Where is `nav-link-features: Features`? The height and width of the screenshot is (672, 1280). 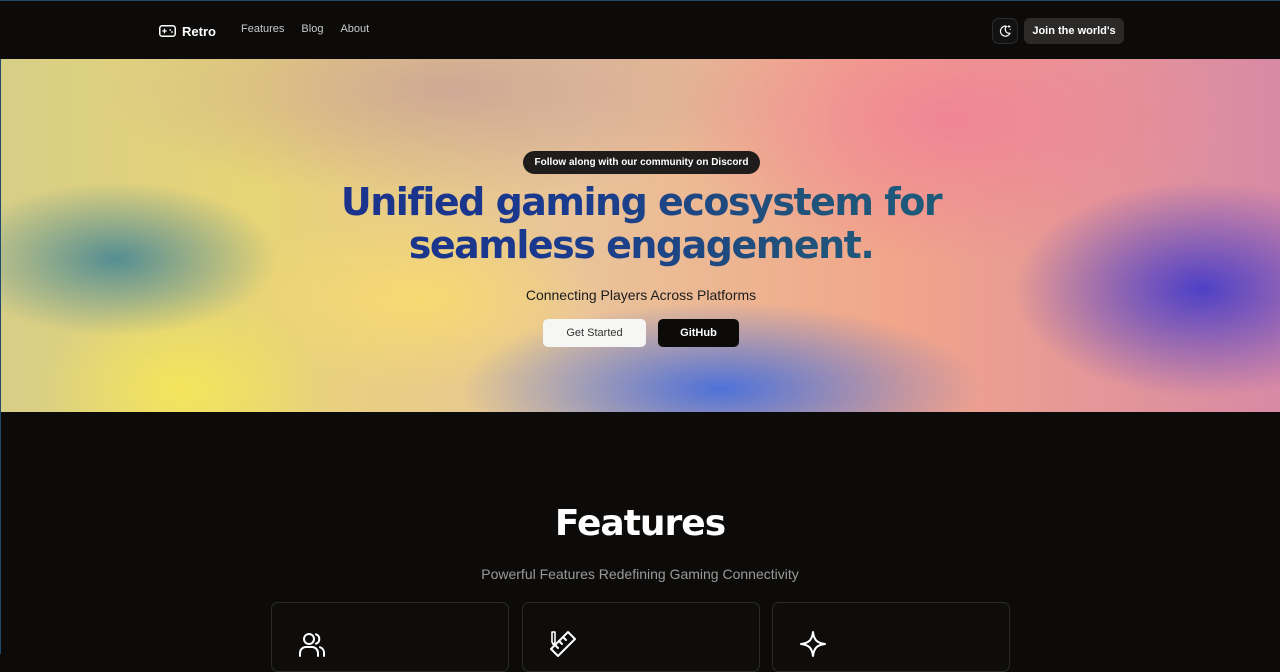 nav-link-features: Features is located at coordinates (262, 29).